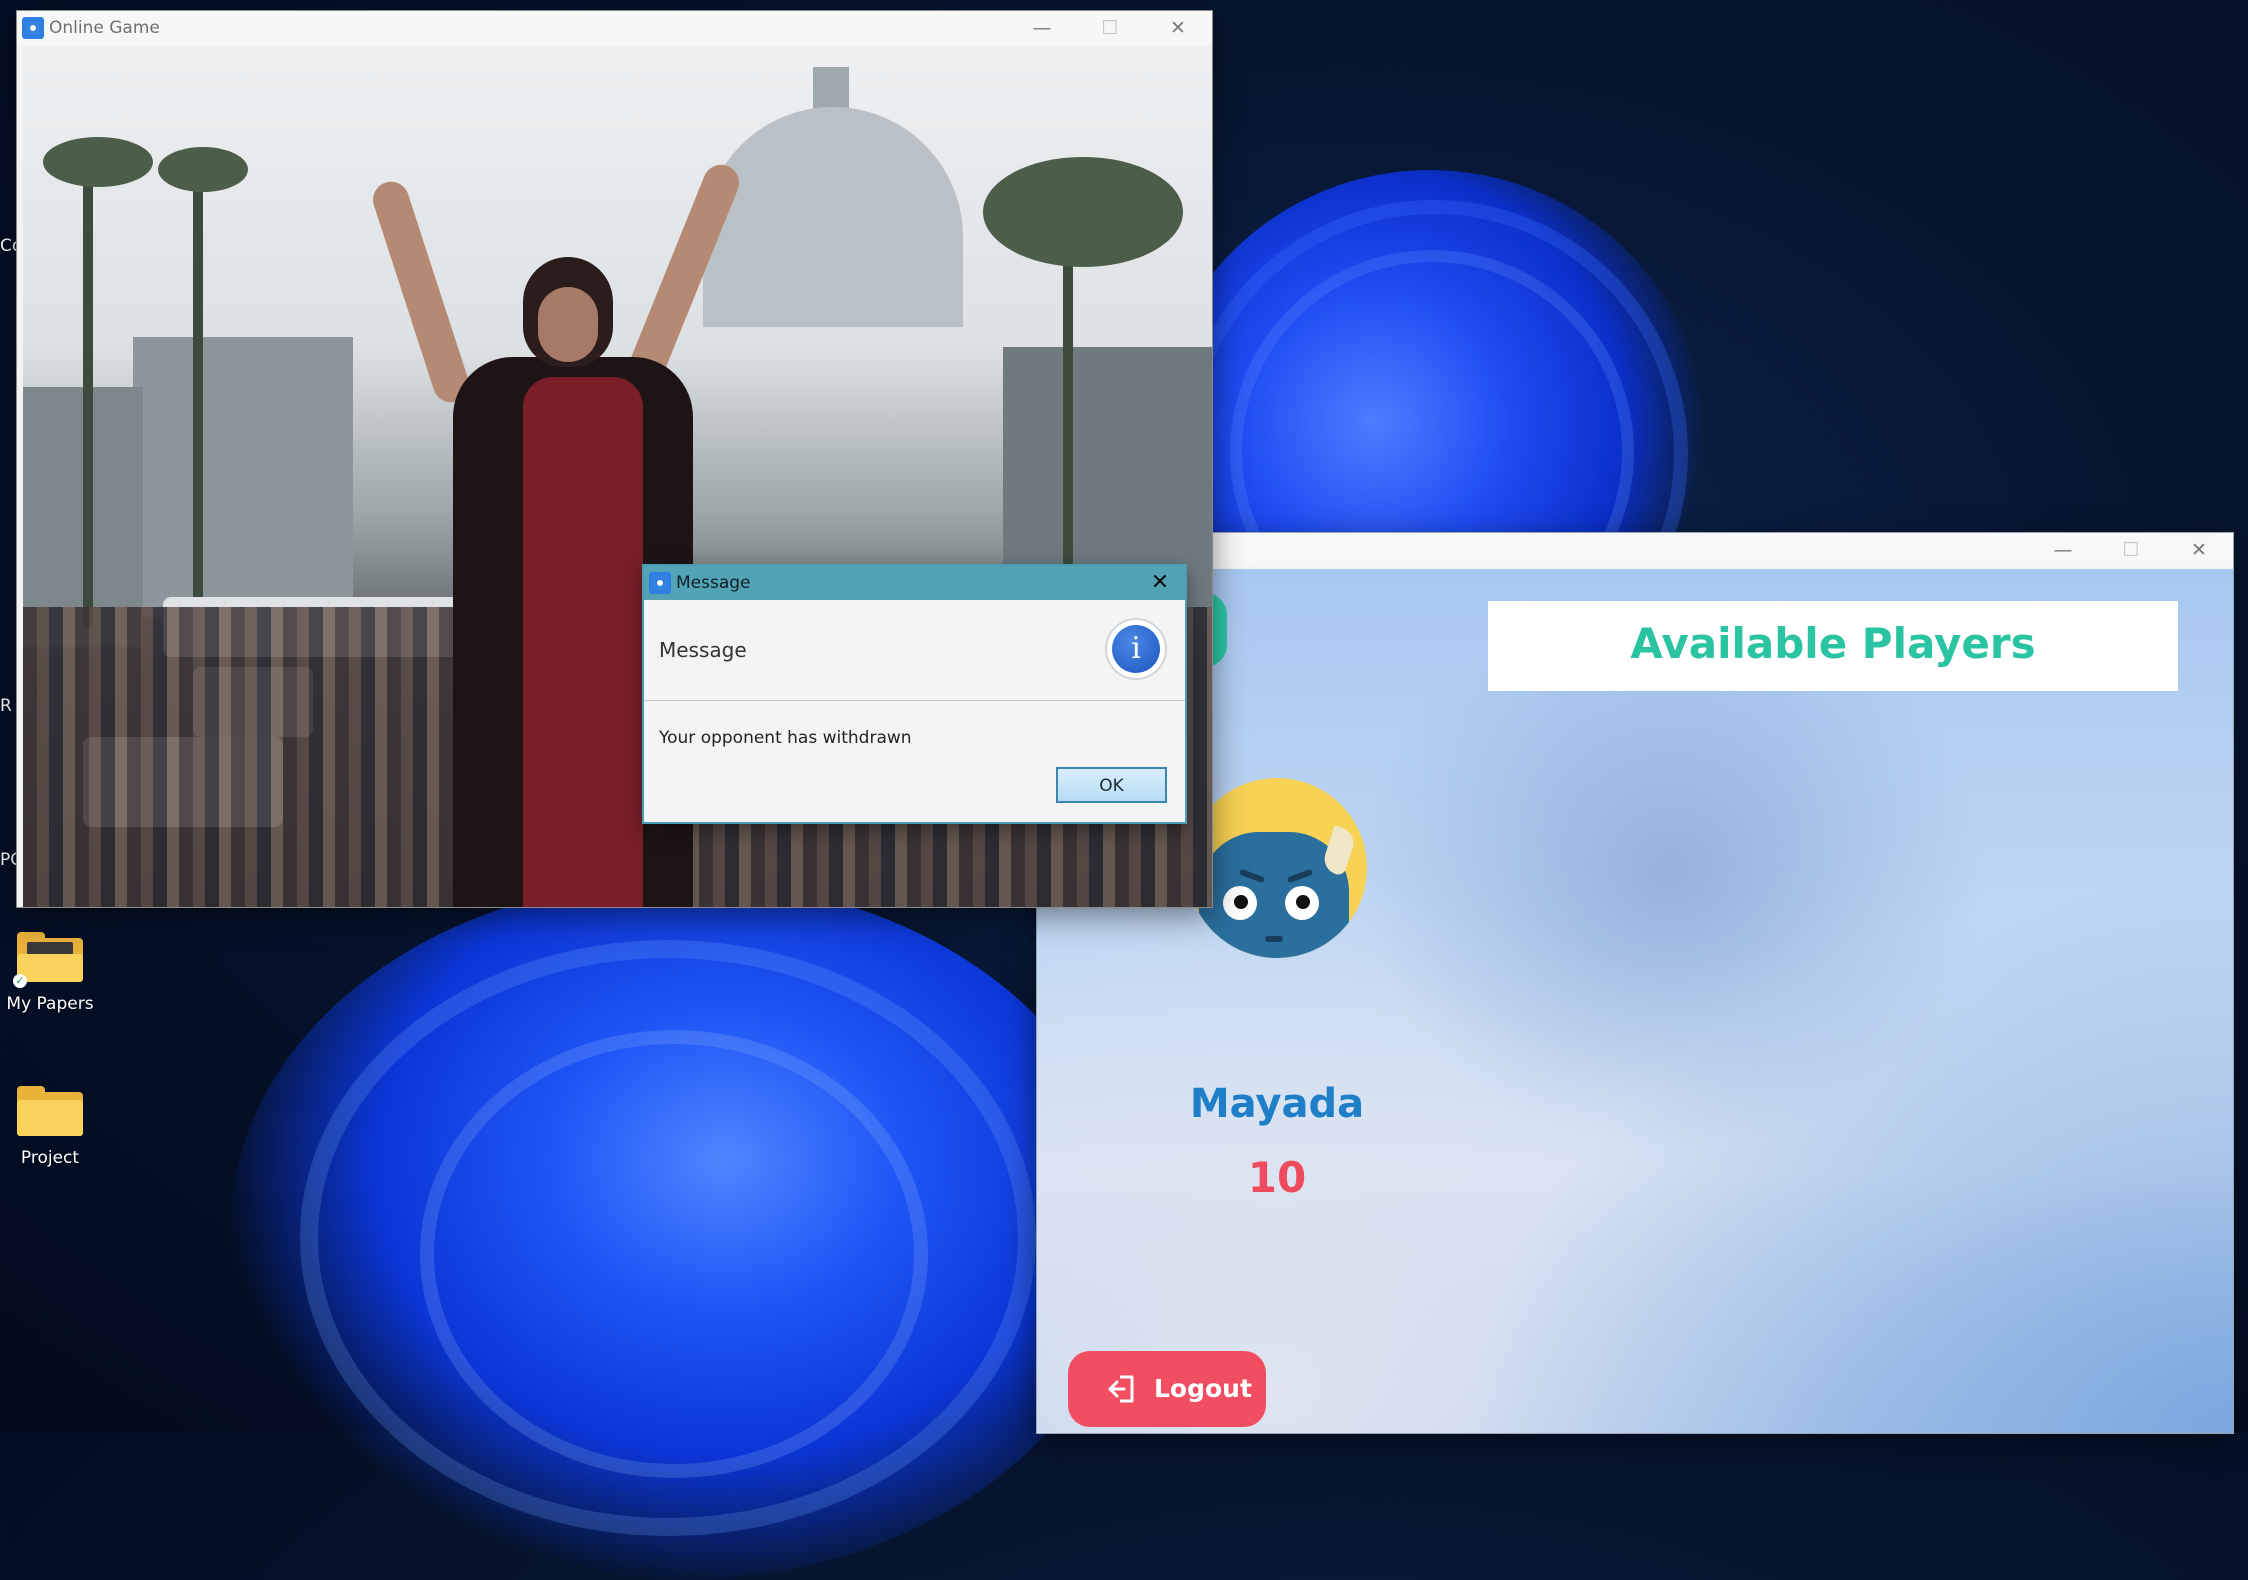 The height and width of the screenshot is (1580, 2248). What do you see at coordinates (614, 28) in the screenshot?
I see `game-titlebar: Online Game — ☐ ✕` at bounding box center [614, 28].